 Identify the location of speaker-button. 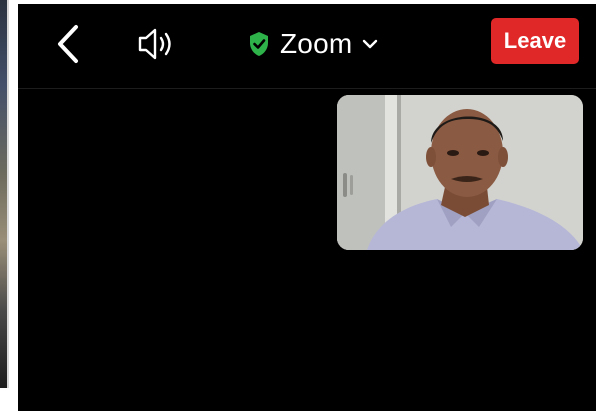
(158, 44).